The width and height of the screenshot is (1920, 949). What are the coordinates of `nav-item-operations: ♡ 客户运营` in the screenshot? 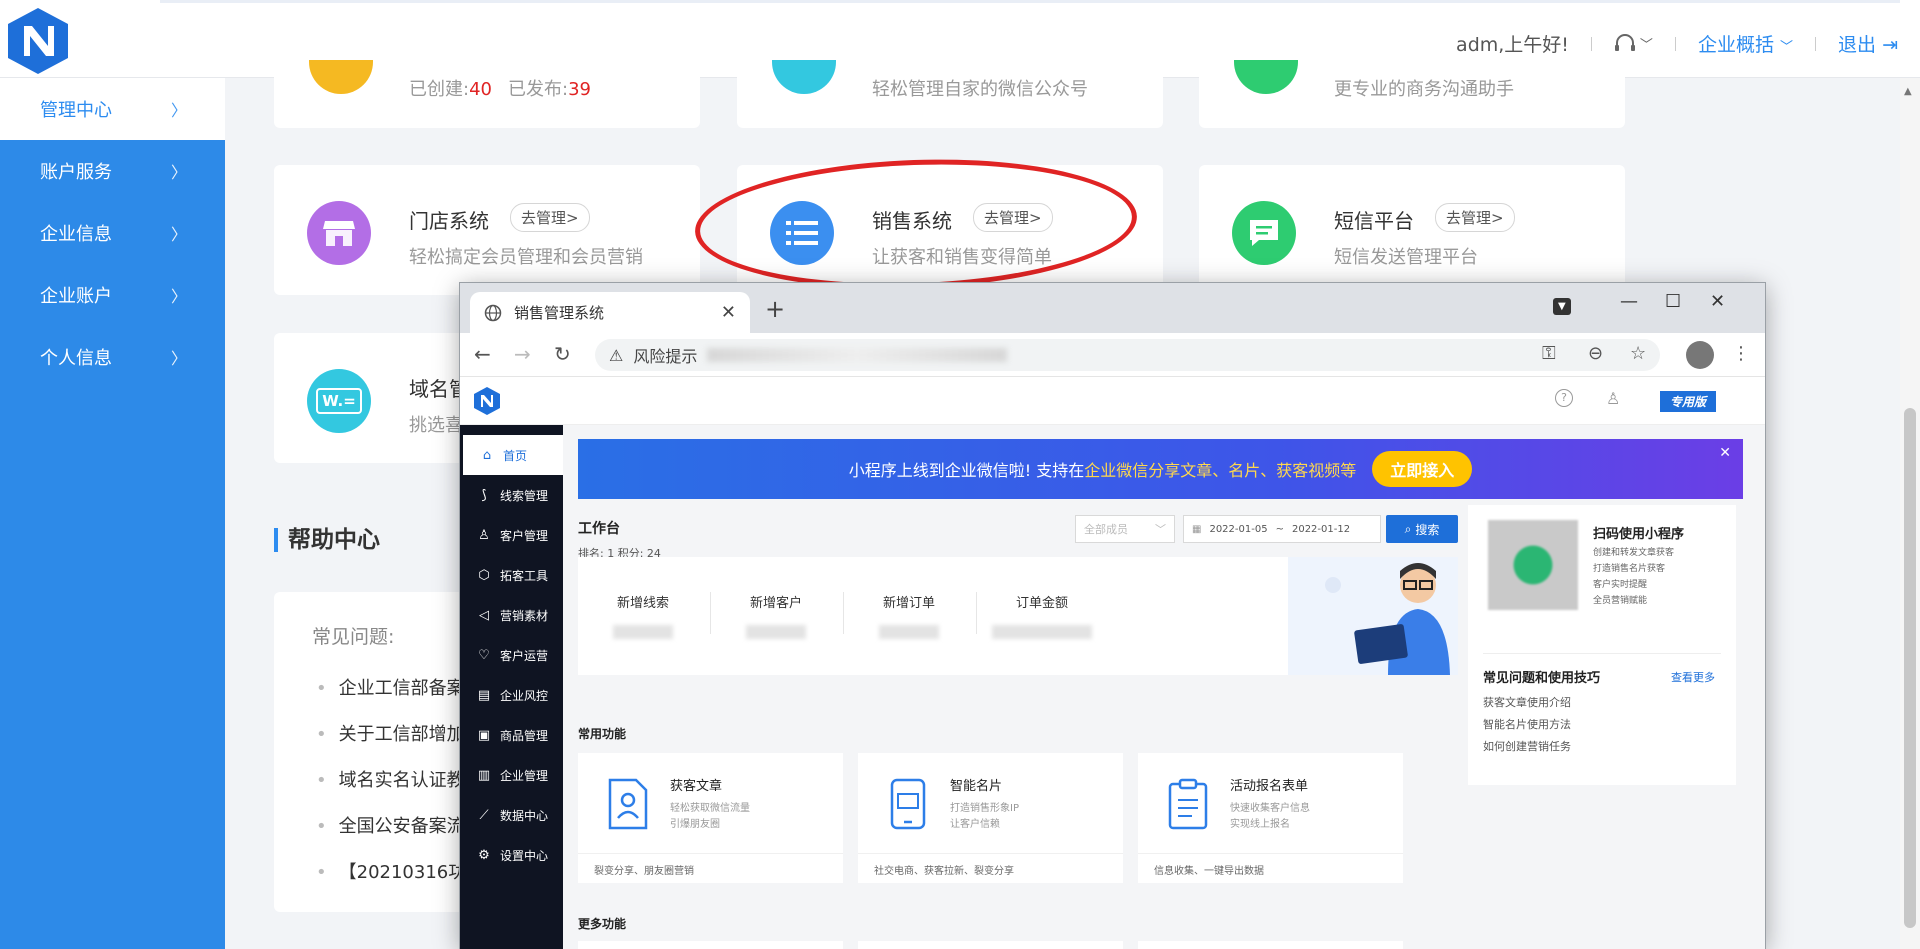 It's located at (511, 655).